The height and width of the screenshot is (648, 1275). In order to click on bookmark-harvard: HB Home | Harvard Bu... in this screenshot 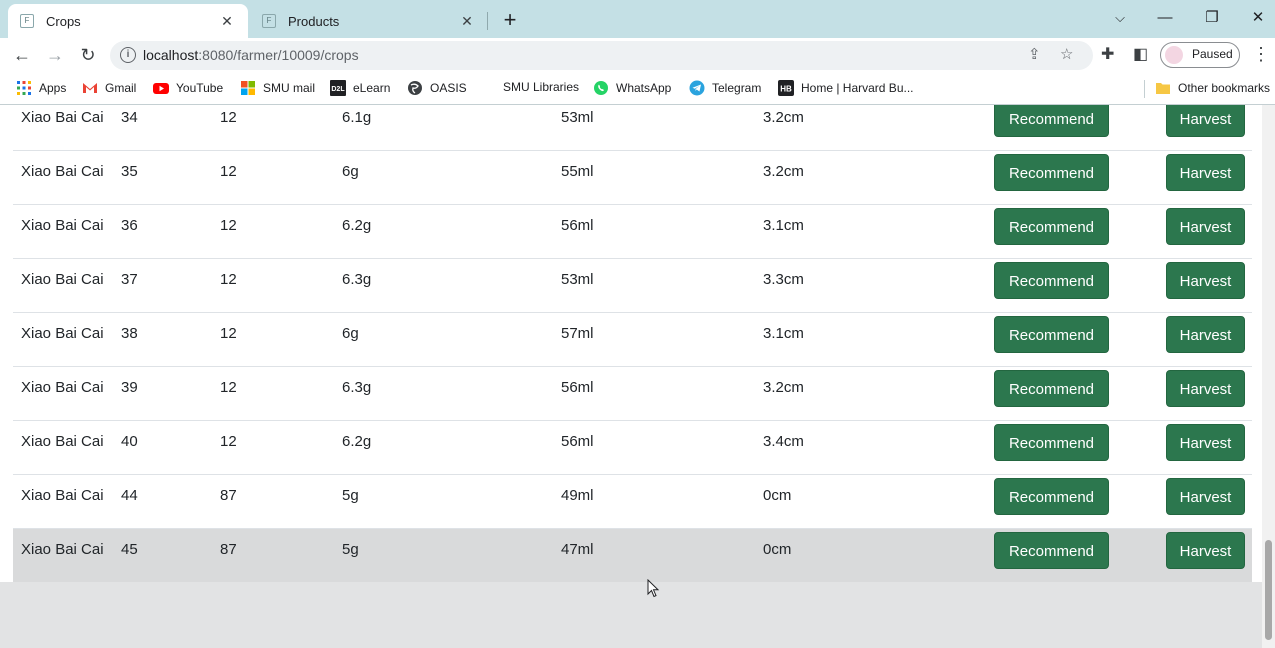, I will do `click(846, 88)`.